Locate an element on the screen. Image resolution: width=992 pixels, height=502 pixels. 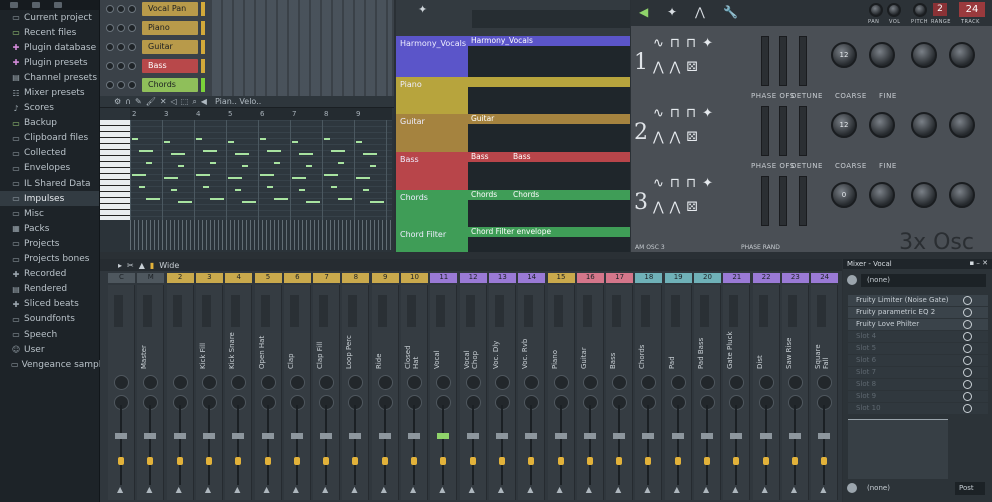
mixer-strip: Gate Pluck ▲ is located at coordinates (737, 392).